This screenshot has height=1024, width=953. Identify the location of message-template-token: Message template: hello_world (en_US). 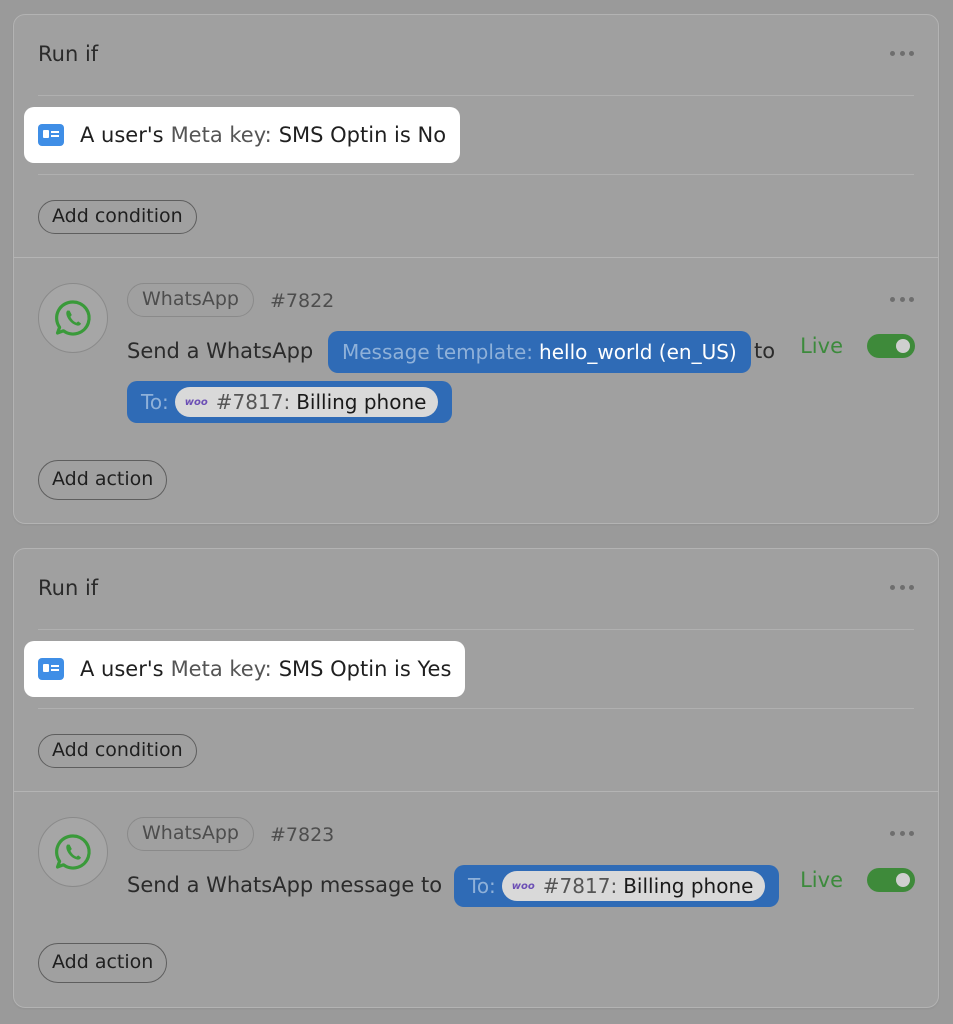
(539, 352).